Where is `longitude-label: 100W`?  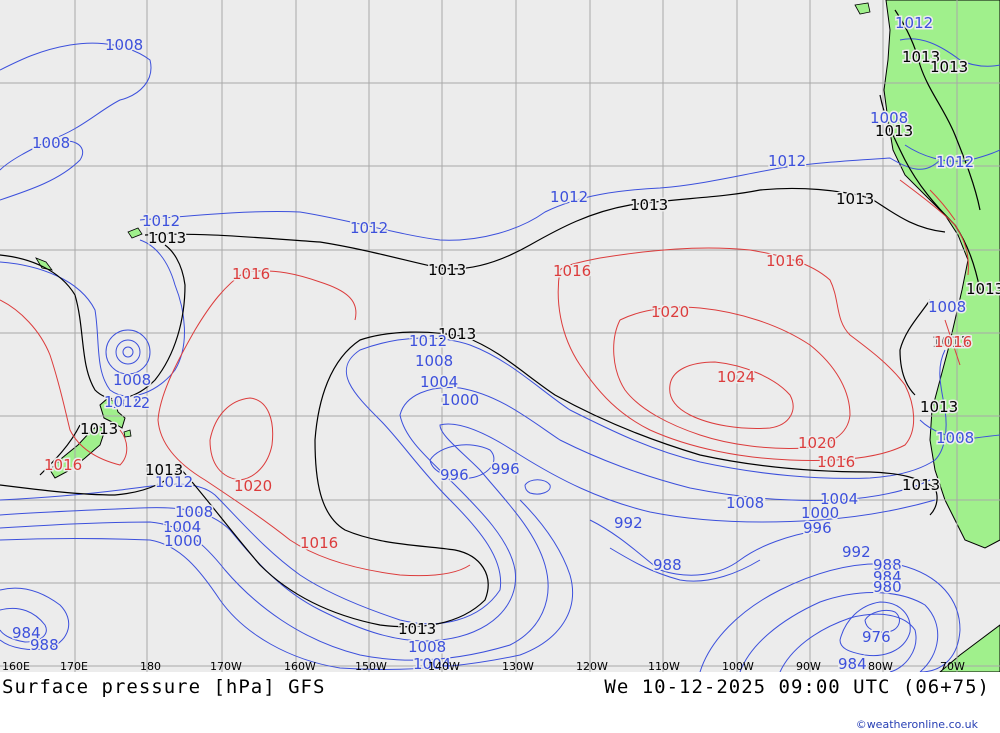
longitude-label: 100W is located at coordinates (738, 666).